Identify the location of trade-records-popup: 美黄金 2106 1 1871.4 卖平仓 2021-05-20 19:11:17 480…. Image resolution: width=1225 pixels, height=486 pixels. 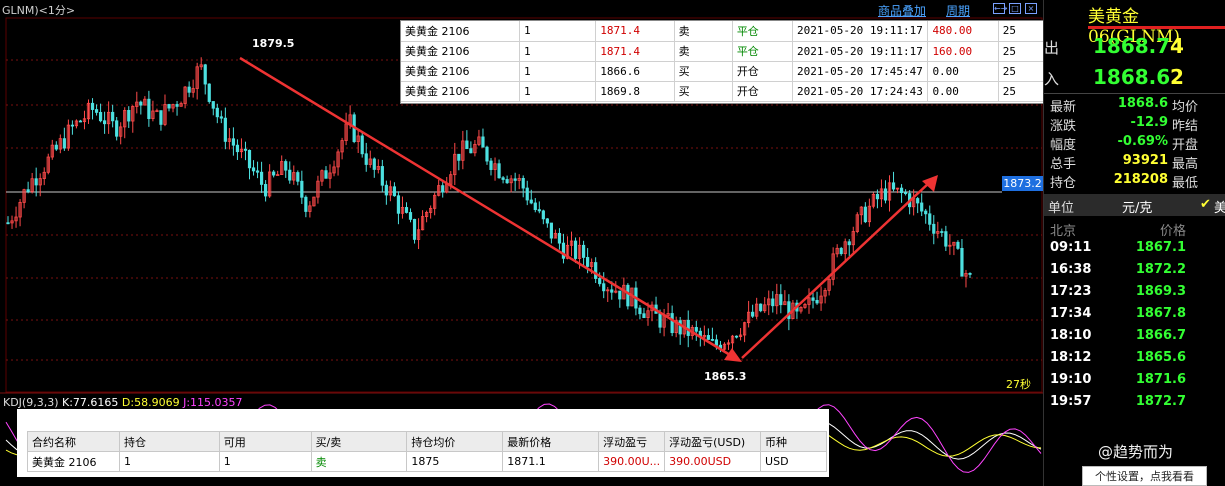
(730, 62).